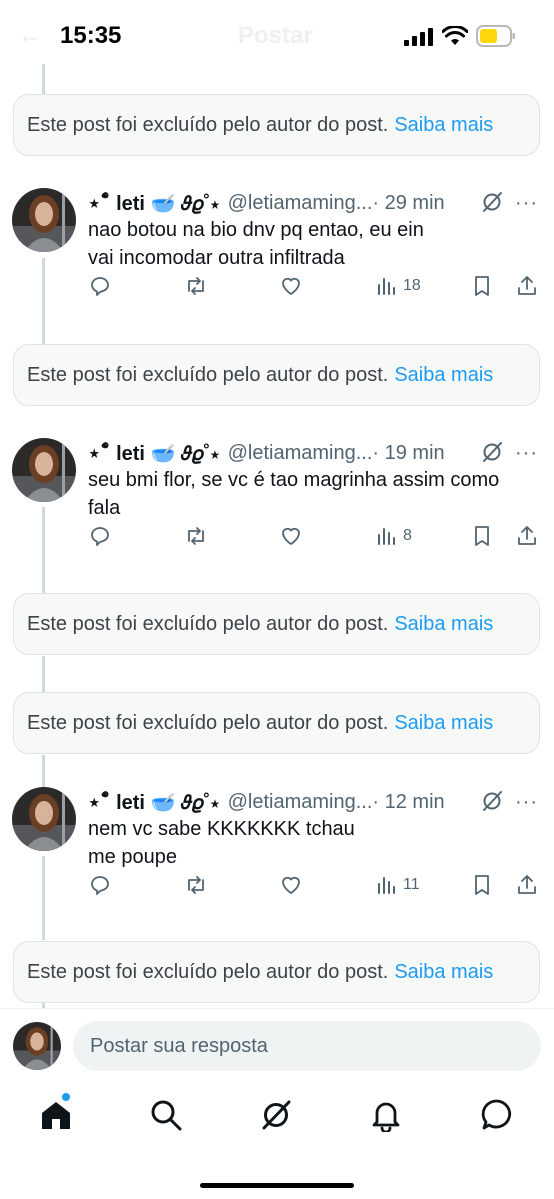 The height and width of the screenshot is (1199, 554). What do you see at coordinates (307, 1046) in the screenshot?
I see `reply-input` at bounding box center [307, 1046].